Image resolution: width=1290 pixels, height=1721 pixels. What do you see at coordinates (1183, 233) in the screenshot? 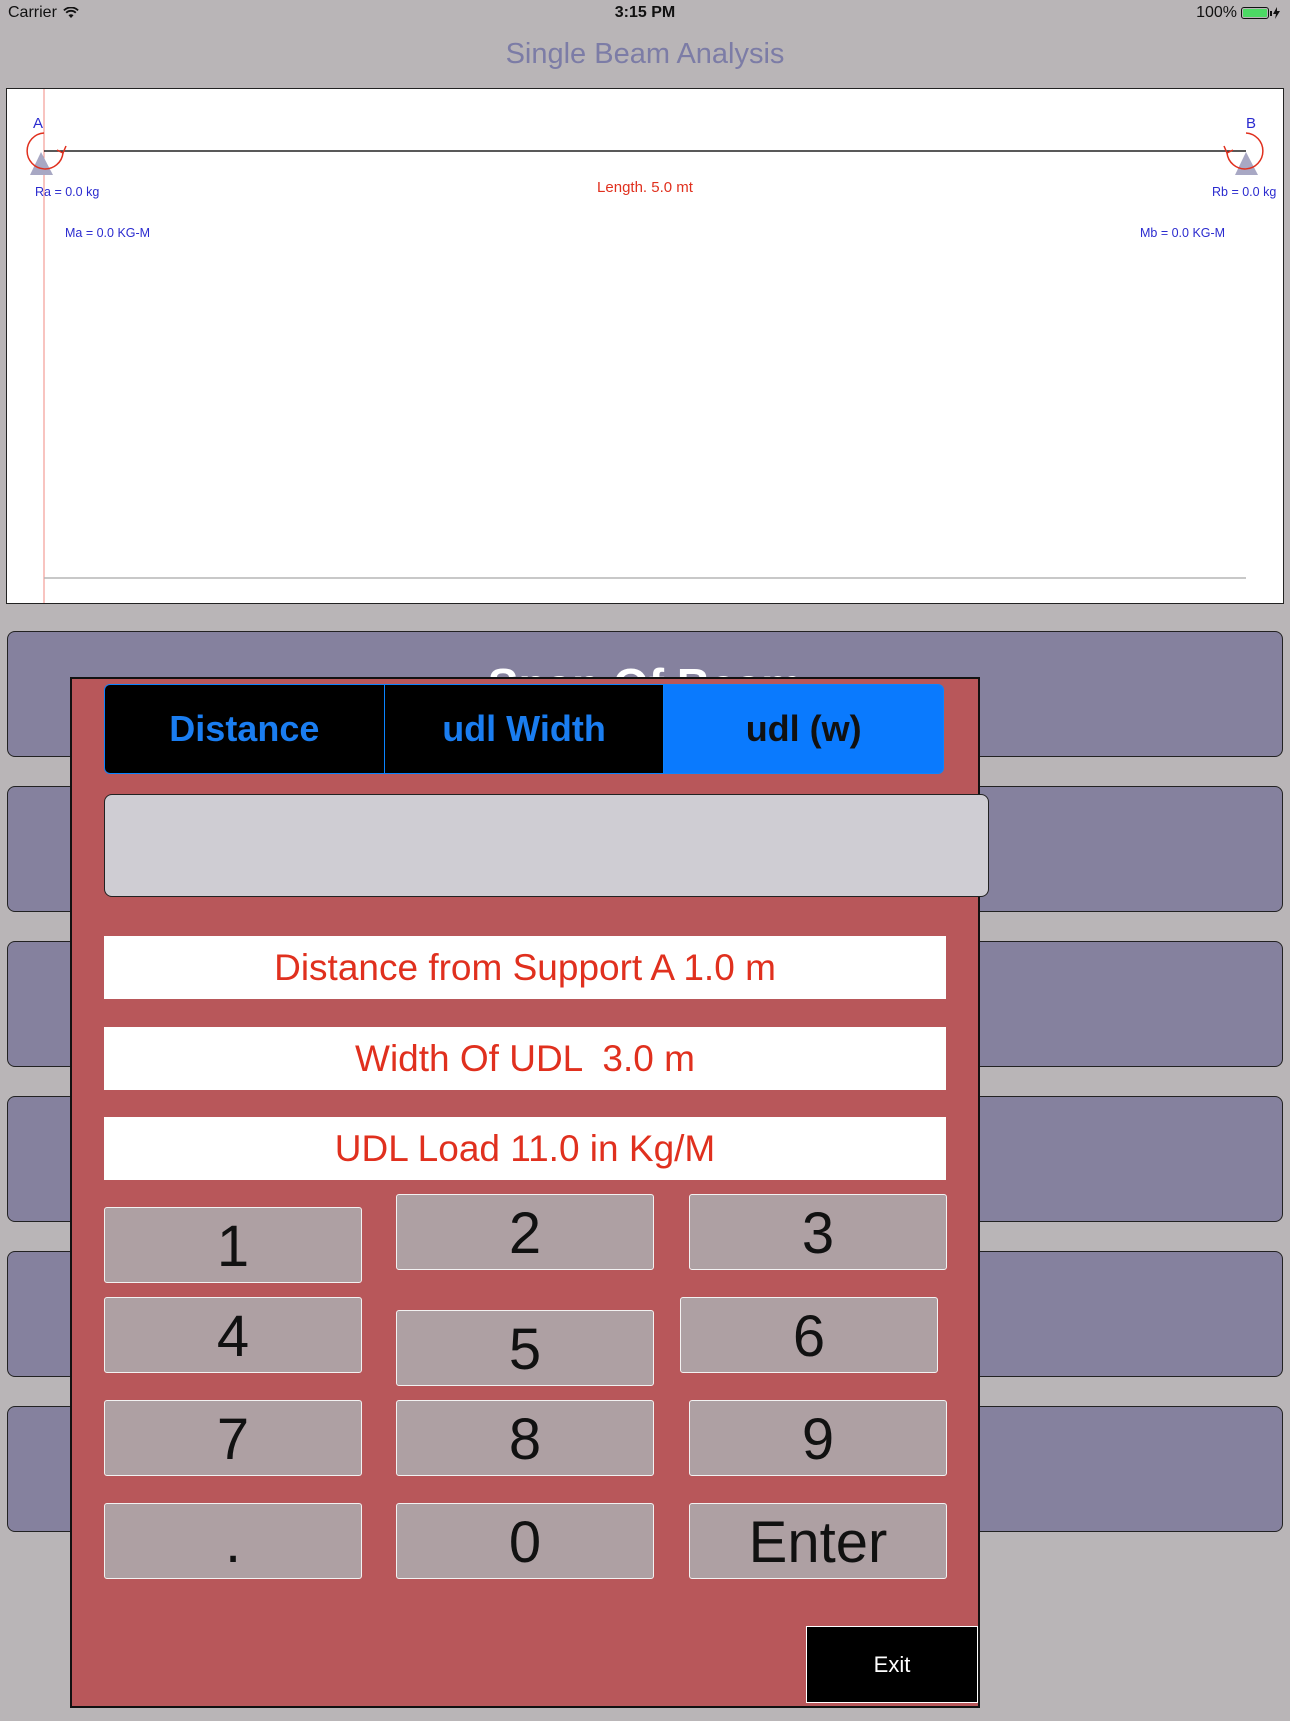
I see `moment-b-label: Mb = 0.0 KG-M` at bounding box center [1183, 233].